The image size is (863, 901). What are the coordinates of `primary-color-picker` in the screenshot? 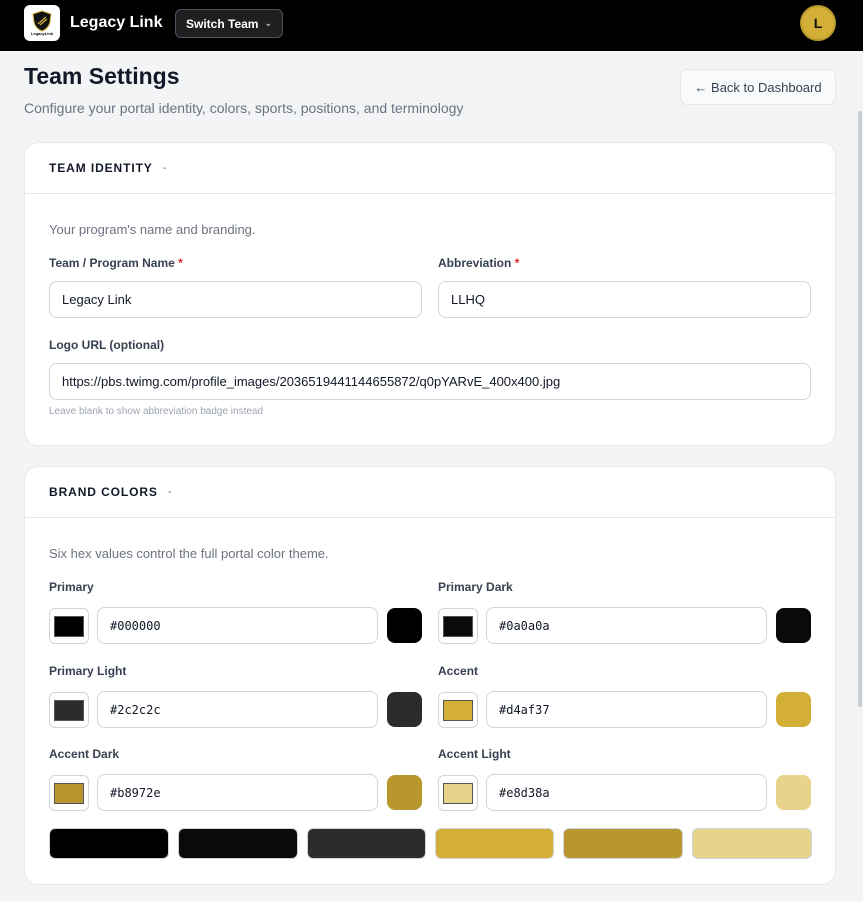 It's located at (69, 626).